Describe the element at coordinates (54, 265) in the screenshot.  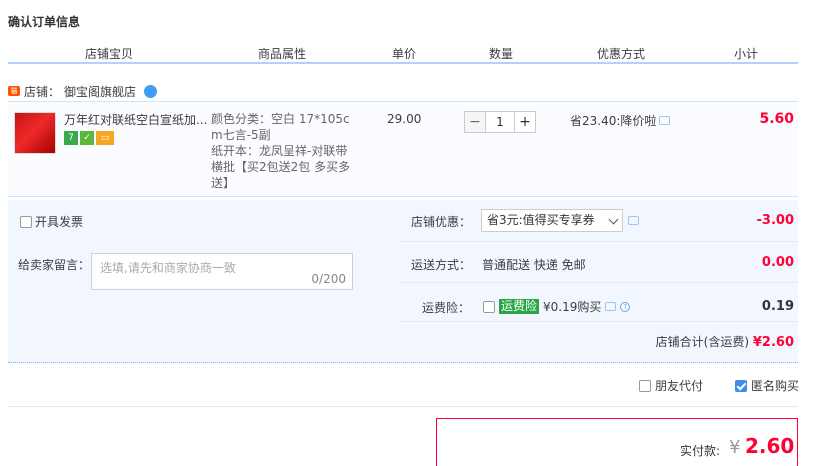
I see `memo-label: 给卖家留言：` at that location.